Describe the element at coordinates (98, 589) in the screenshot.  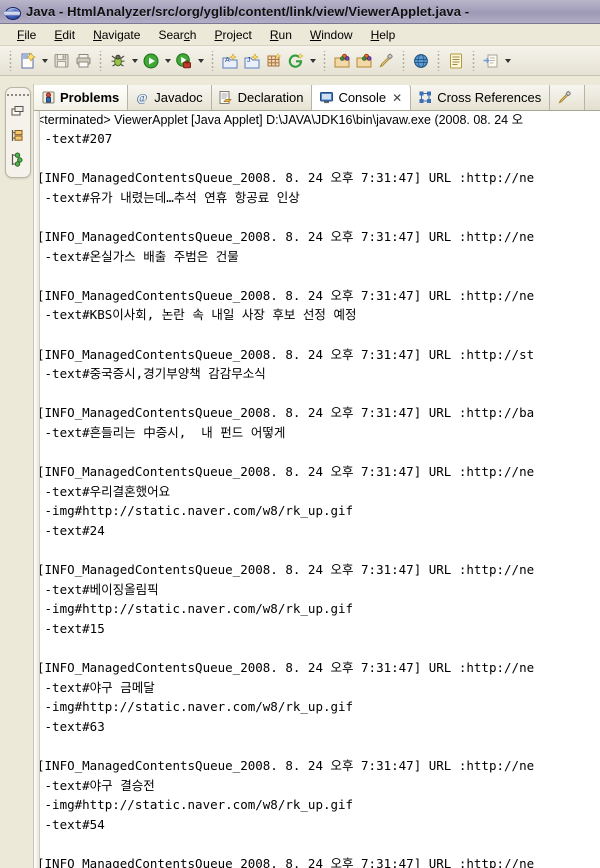
I see `console-line: -text#베이징올림픽` at that location.